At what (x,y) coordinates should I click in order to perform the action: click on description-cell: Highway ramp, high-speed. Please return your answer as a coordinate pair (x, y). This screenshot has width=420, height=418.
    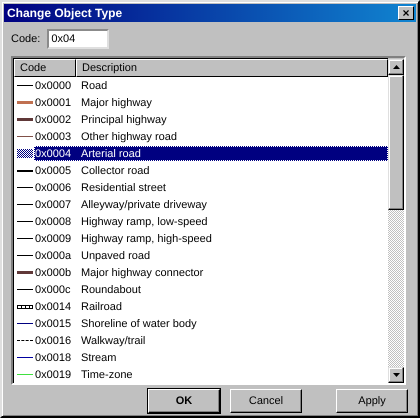
    Looking at the image, I should click on (146, 238).